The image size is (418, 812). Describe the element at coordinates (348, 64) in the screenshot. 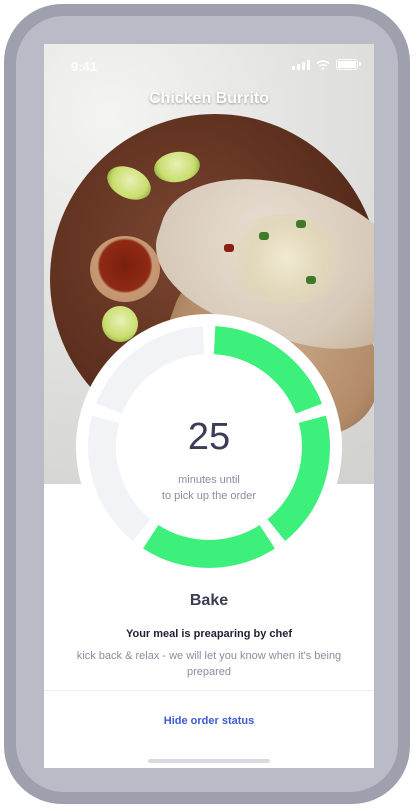

I see `battery-icon` at that location.